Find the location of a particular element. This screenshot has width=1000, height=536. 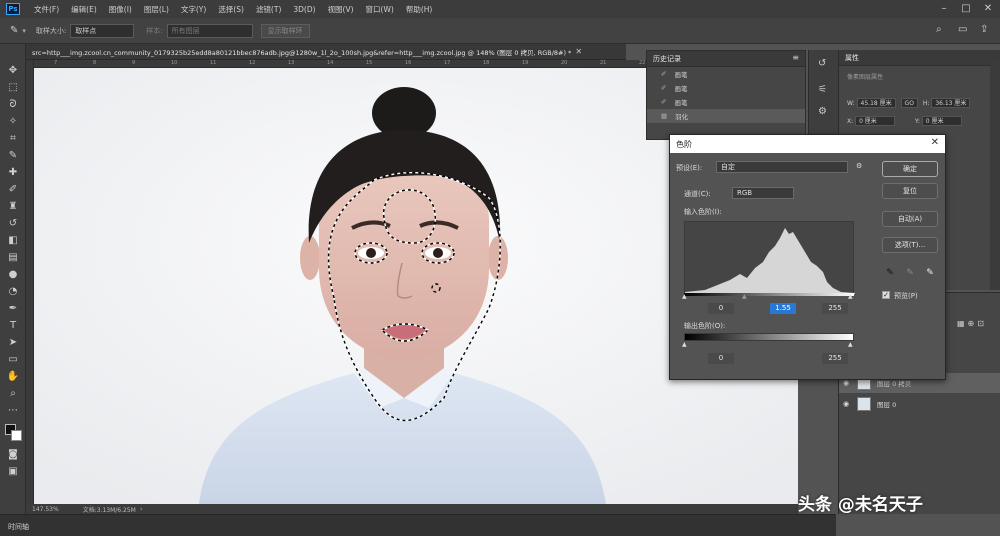

close-document-icon: ✕ is located at coordinates (578, 51).